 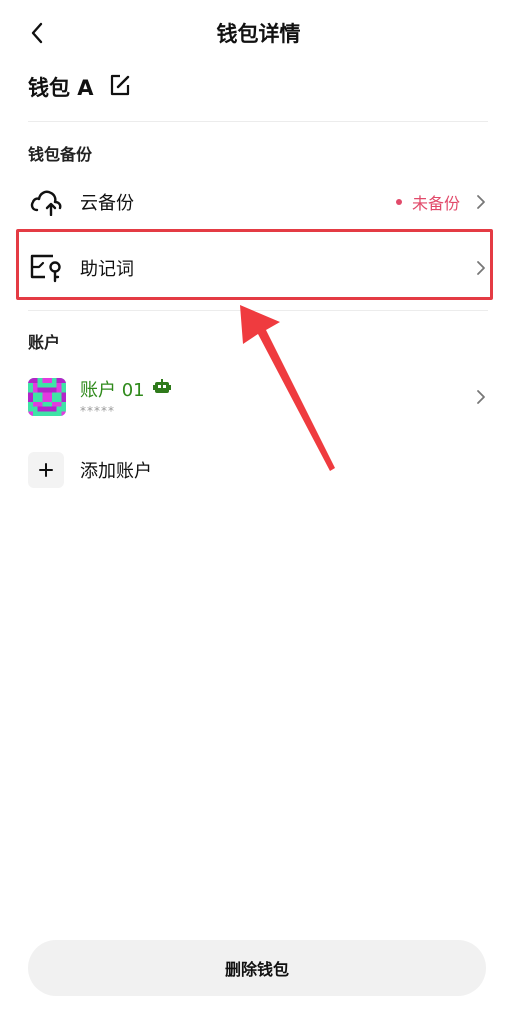 What do you see at coordinates (257, 968) in the screenshot?
I see `delete-wallet-button: 删除钱包` at bounding box center [257, 968].